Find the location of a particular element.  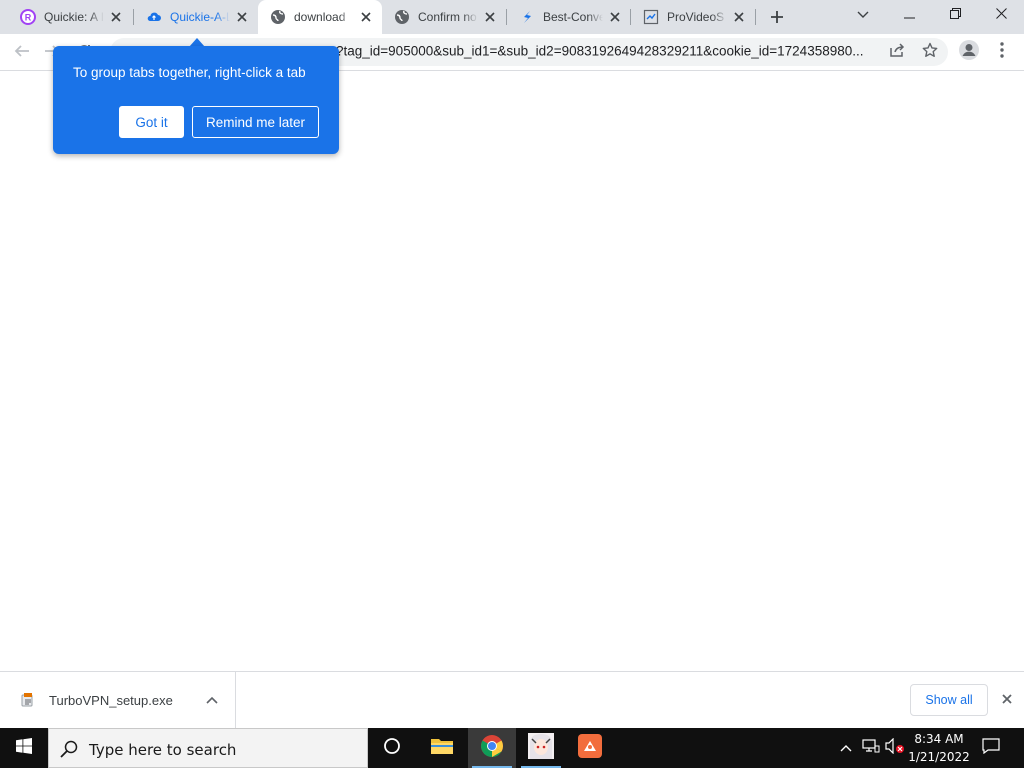

taskbar-orange-app is located at coordinates (590, 748).